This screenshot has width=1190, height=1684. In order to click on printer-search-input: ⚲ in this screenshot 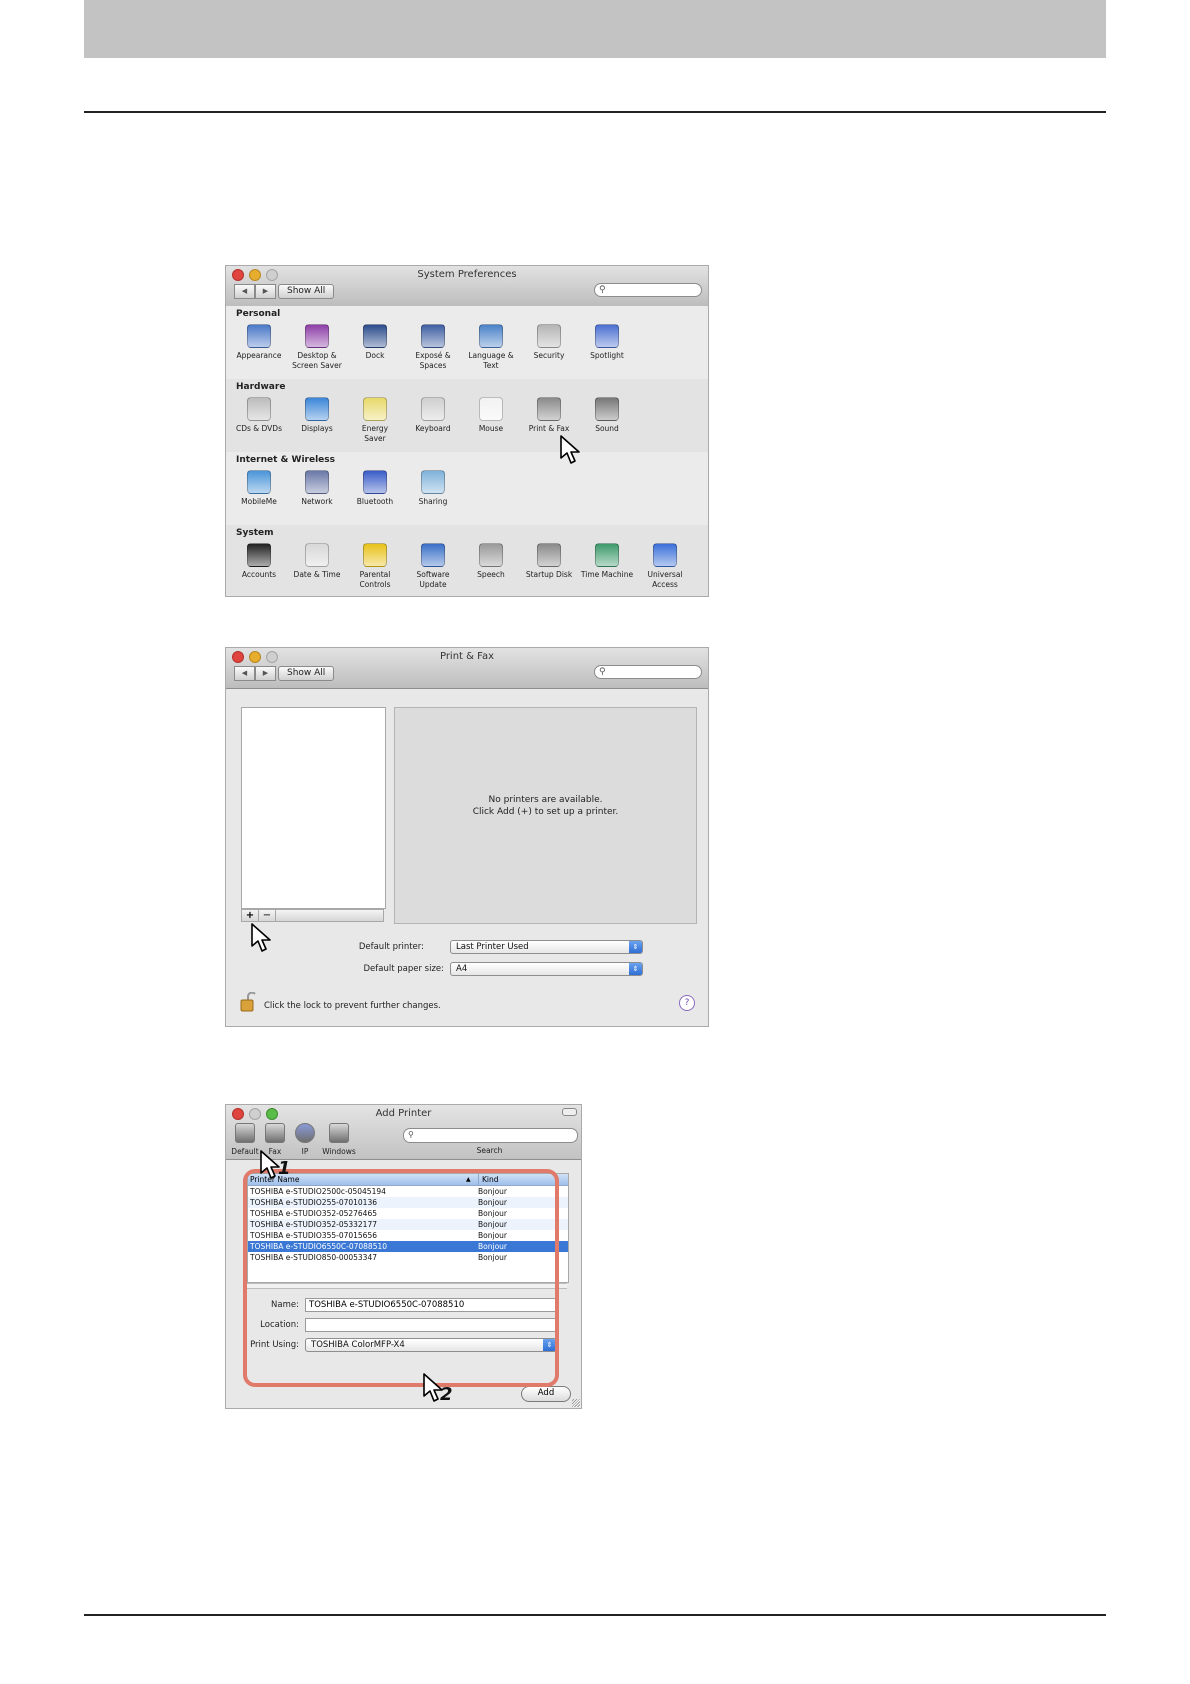, I will do `click(490, 1135)`.